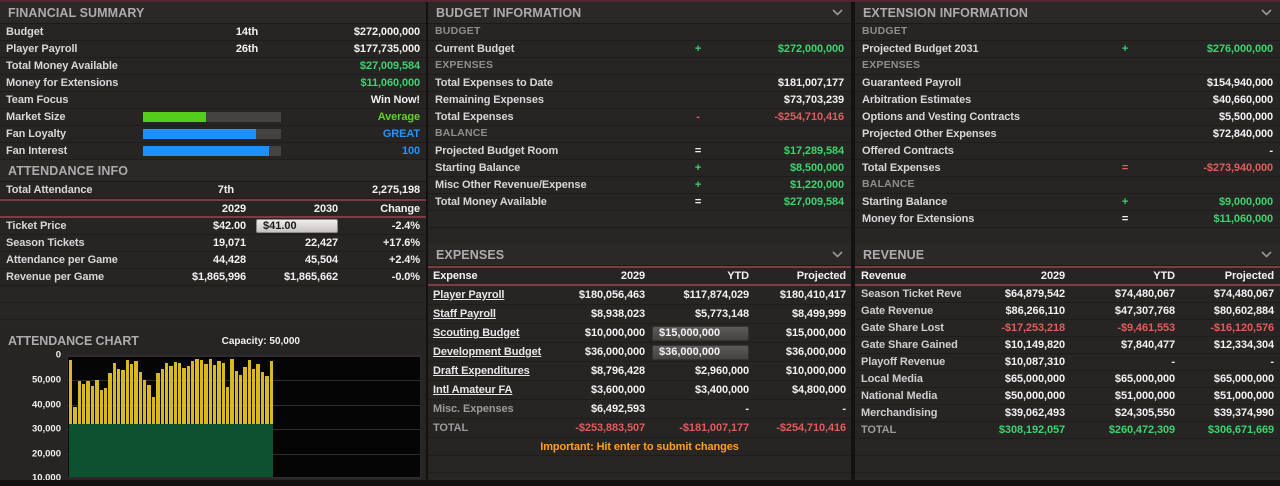  I want to click on development-budget-link: Development Budget, so click(495, 352).